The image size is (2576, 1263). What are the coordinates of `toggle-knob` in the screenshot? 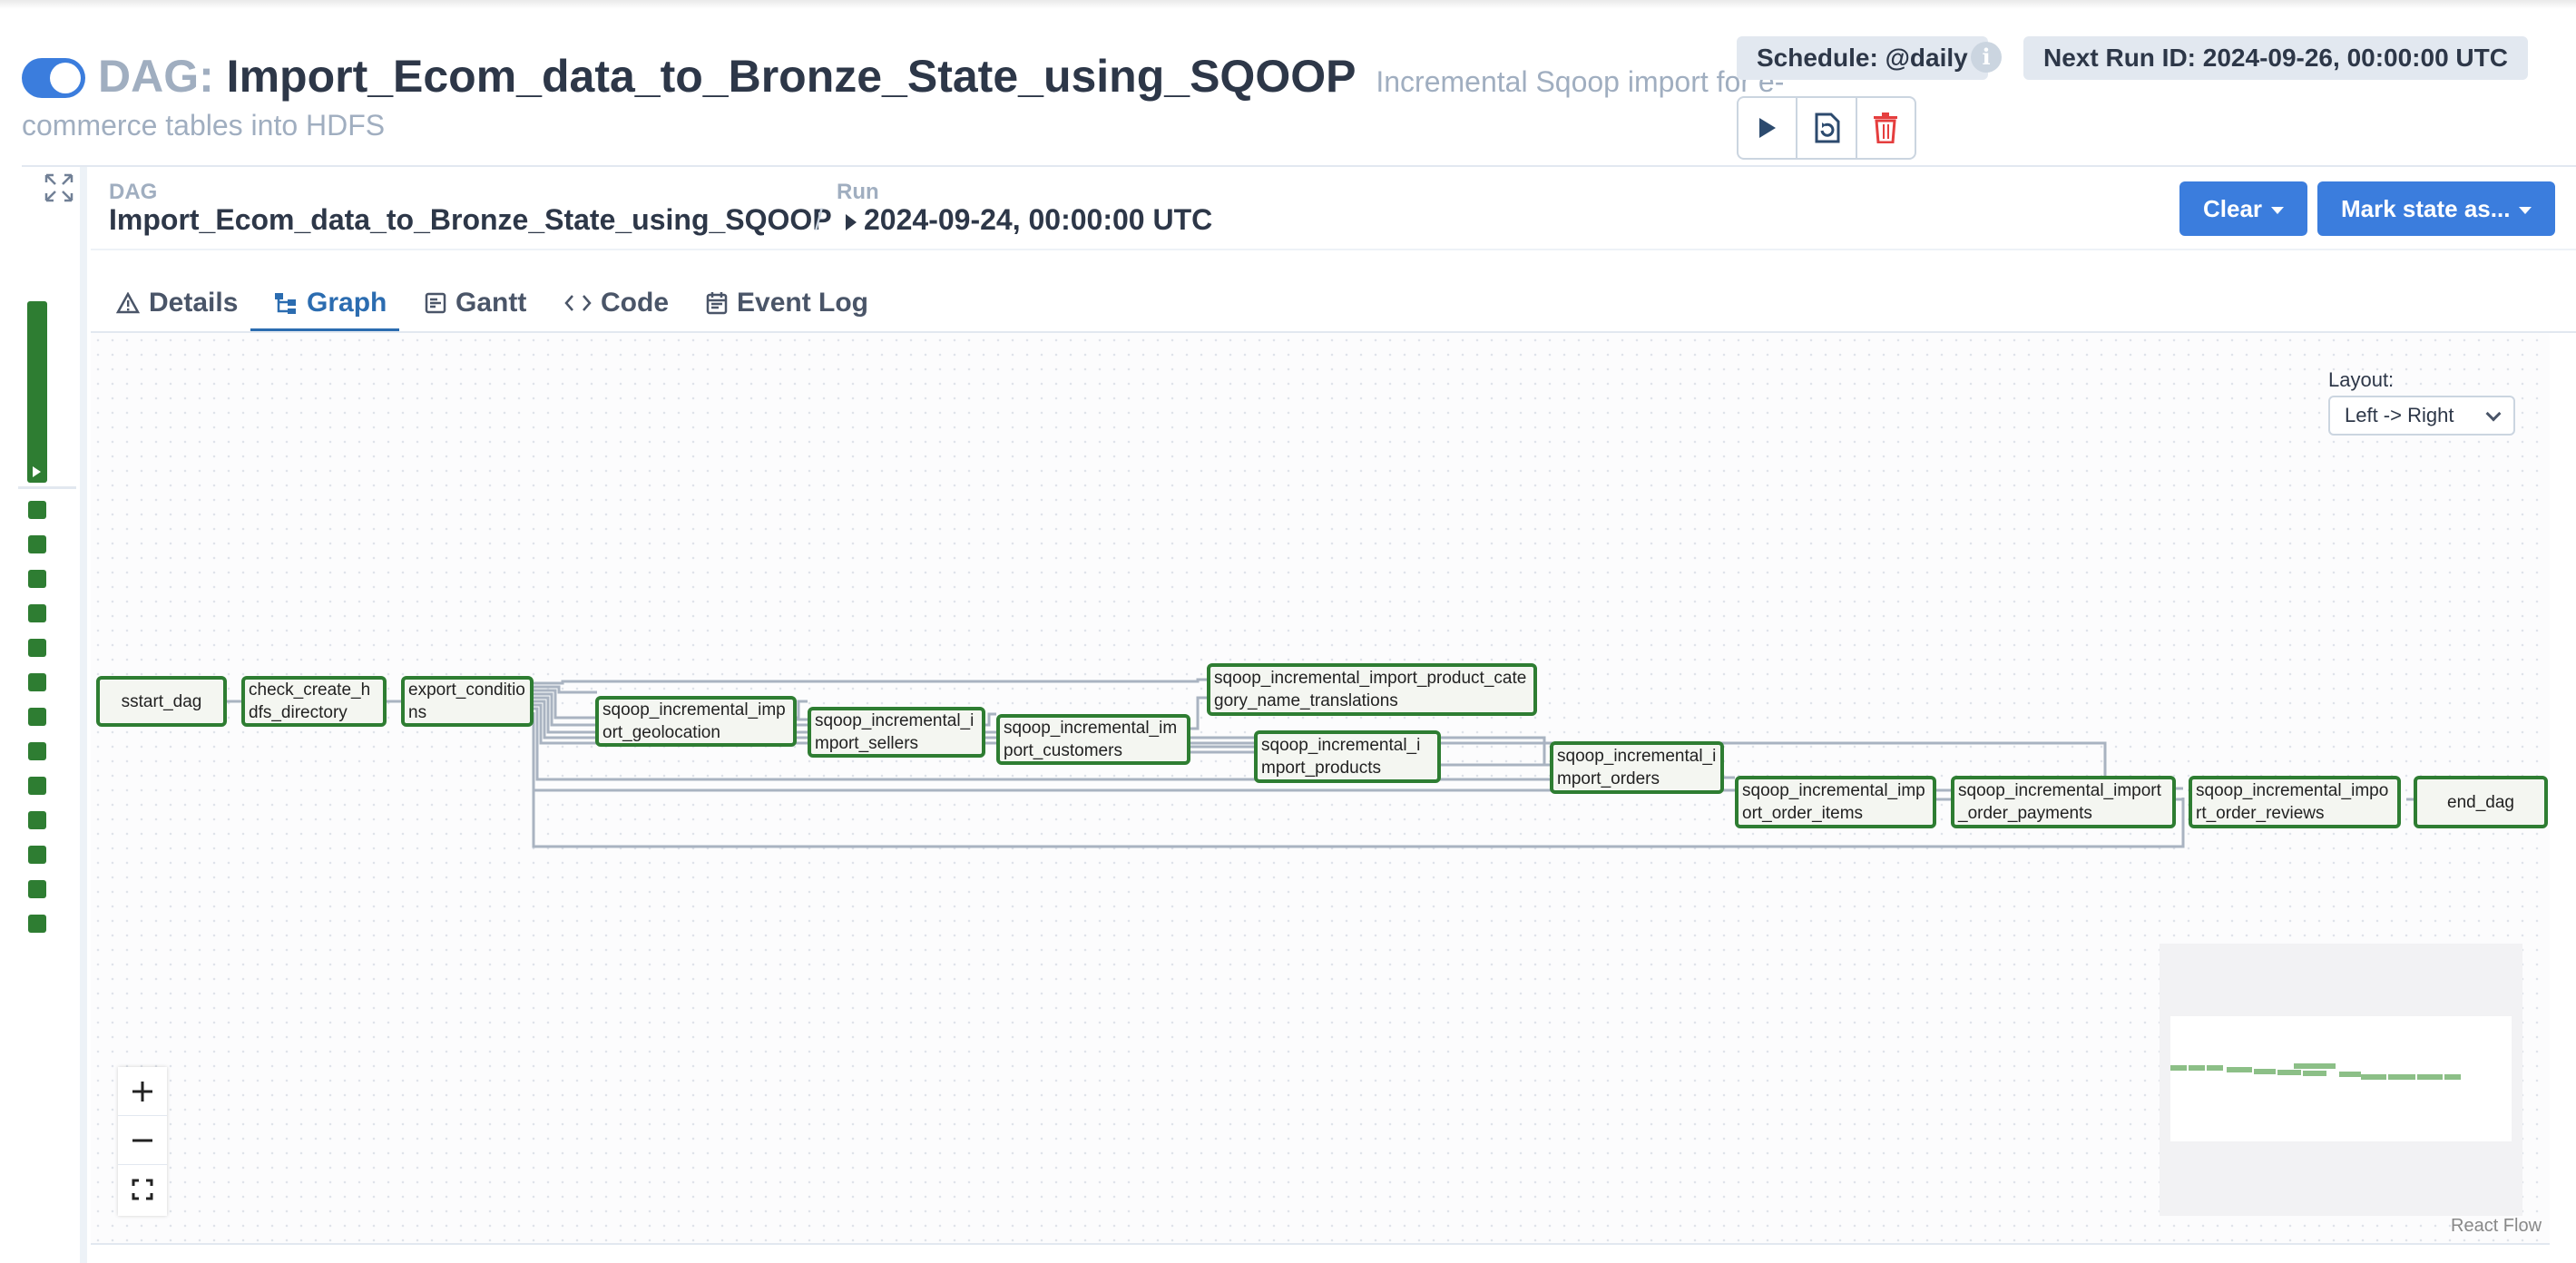 It's located at (65, 78).